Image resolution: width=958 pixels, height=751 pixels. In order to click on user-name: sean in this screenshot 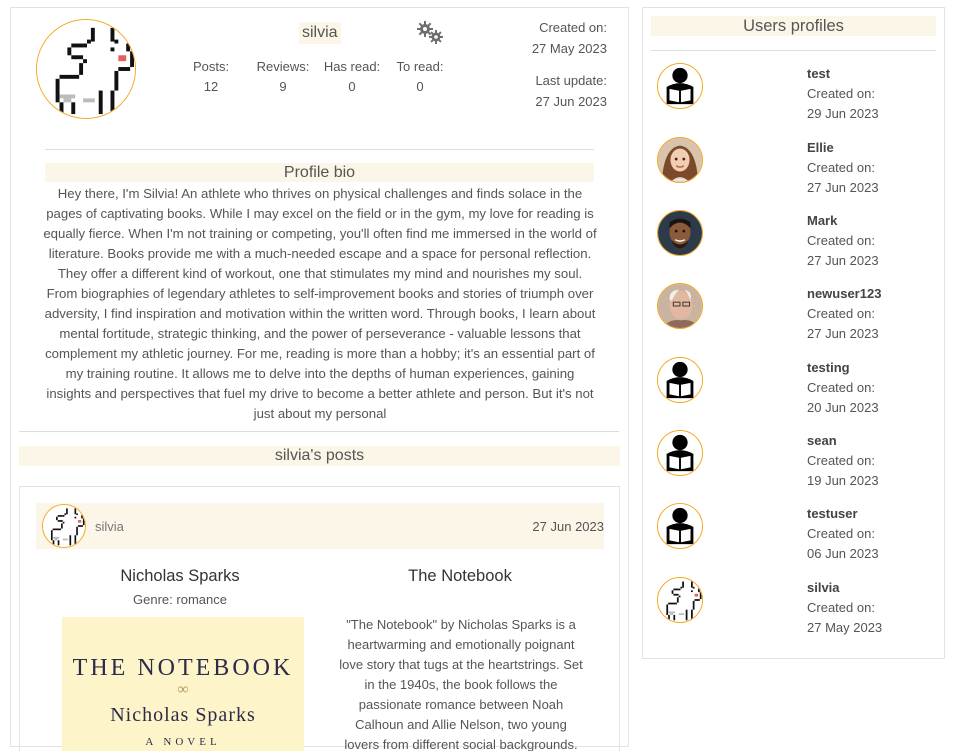, I will do `click(822, 440)`.